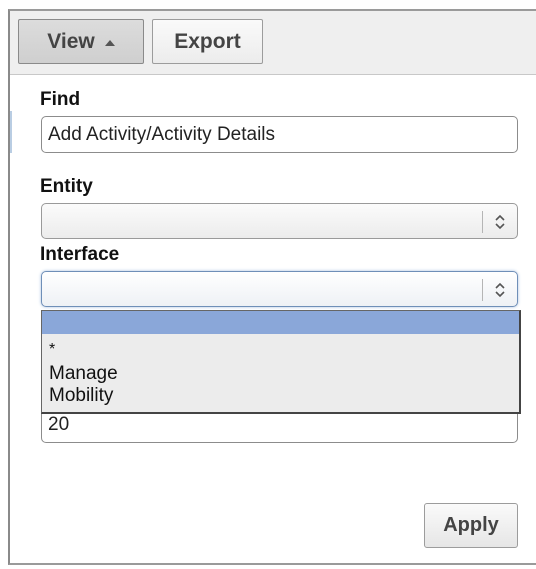  Describe the element at coordinates (279, 289) in the screenshot. I see `interface-select` at that location.